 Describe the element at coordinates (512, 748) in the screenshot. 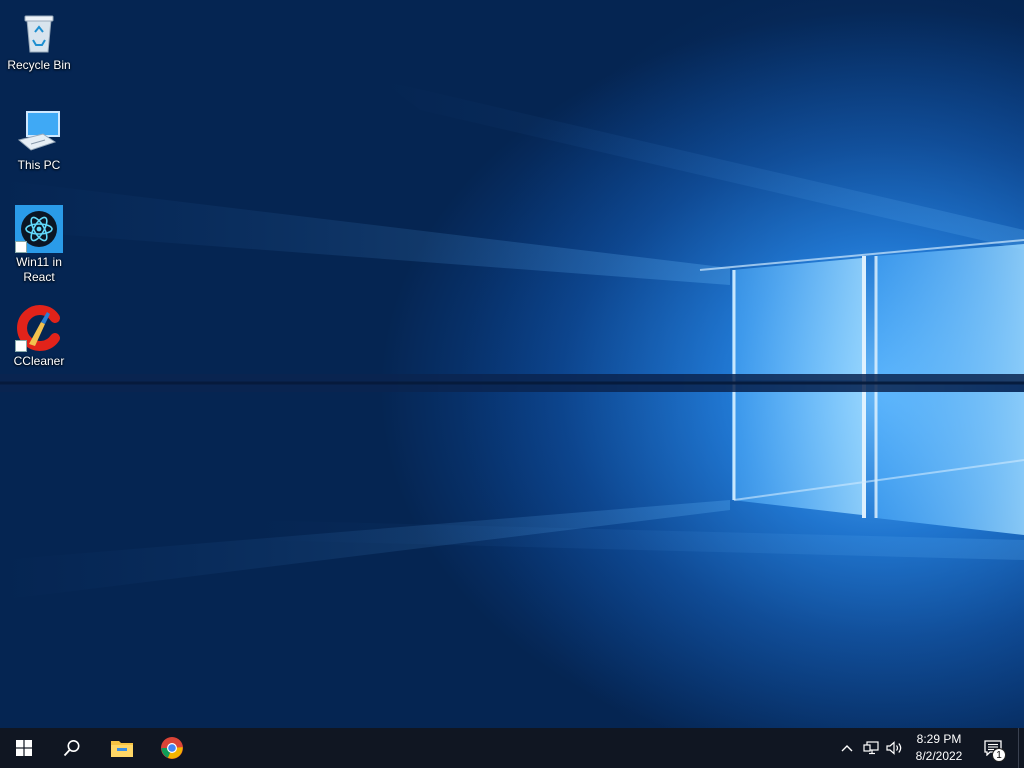

I see `taskbar: 8:29 PM 8/2/2022 1` at that location.